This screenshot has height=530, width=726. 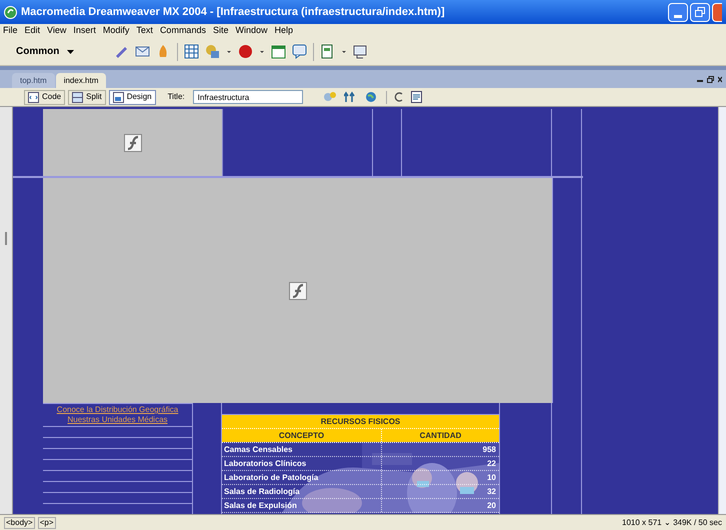 What do you see at coordinates (302, 449) in the screenshot?
I see `table-cell: Camas Censables` at bounding box center [302, 449].